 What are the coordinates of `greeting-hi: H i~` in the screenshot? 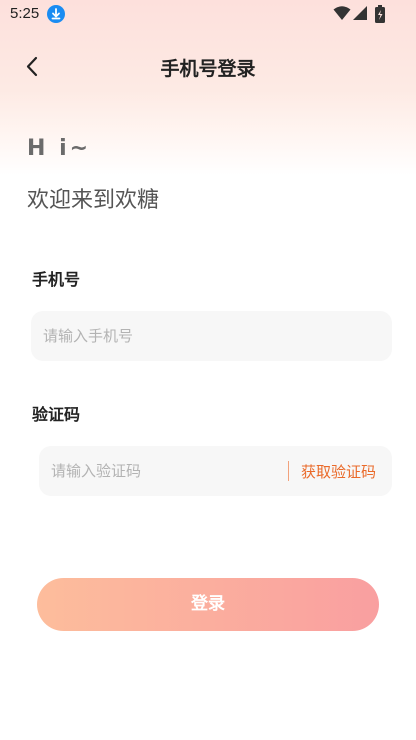 It's located at (59, 148).